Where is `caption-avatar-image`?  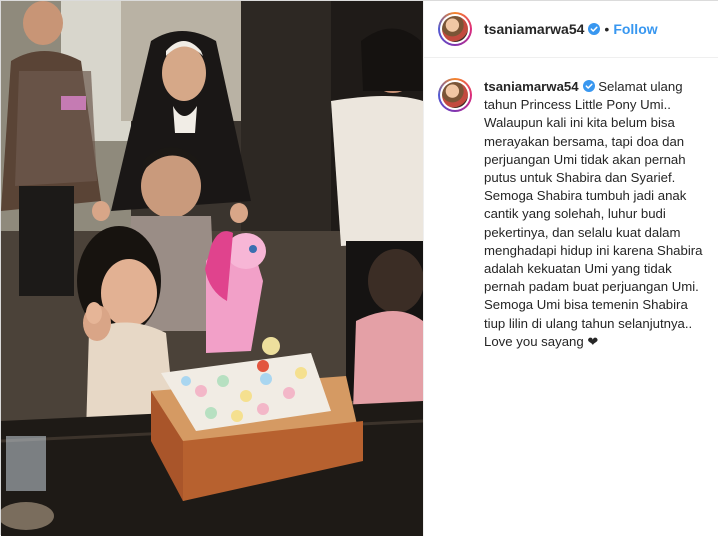 caption-avatar-image is located at coordinates (455, 95).